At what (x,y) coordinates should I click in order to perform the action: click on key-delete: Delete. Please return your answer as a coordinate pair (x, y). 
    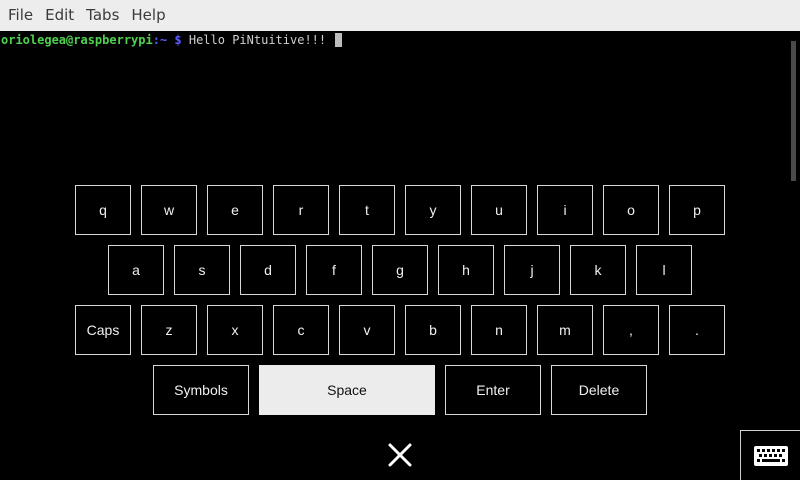
    Looking at the image, I should click on (599, 390).